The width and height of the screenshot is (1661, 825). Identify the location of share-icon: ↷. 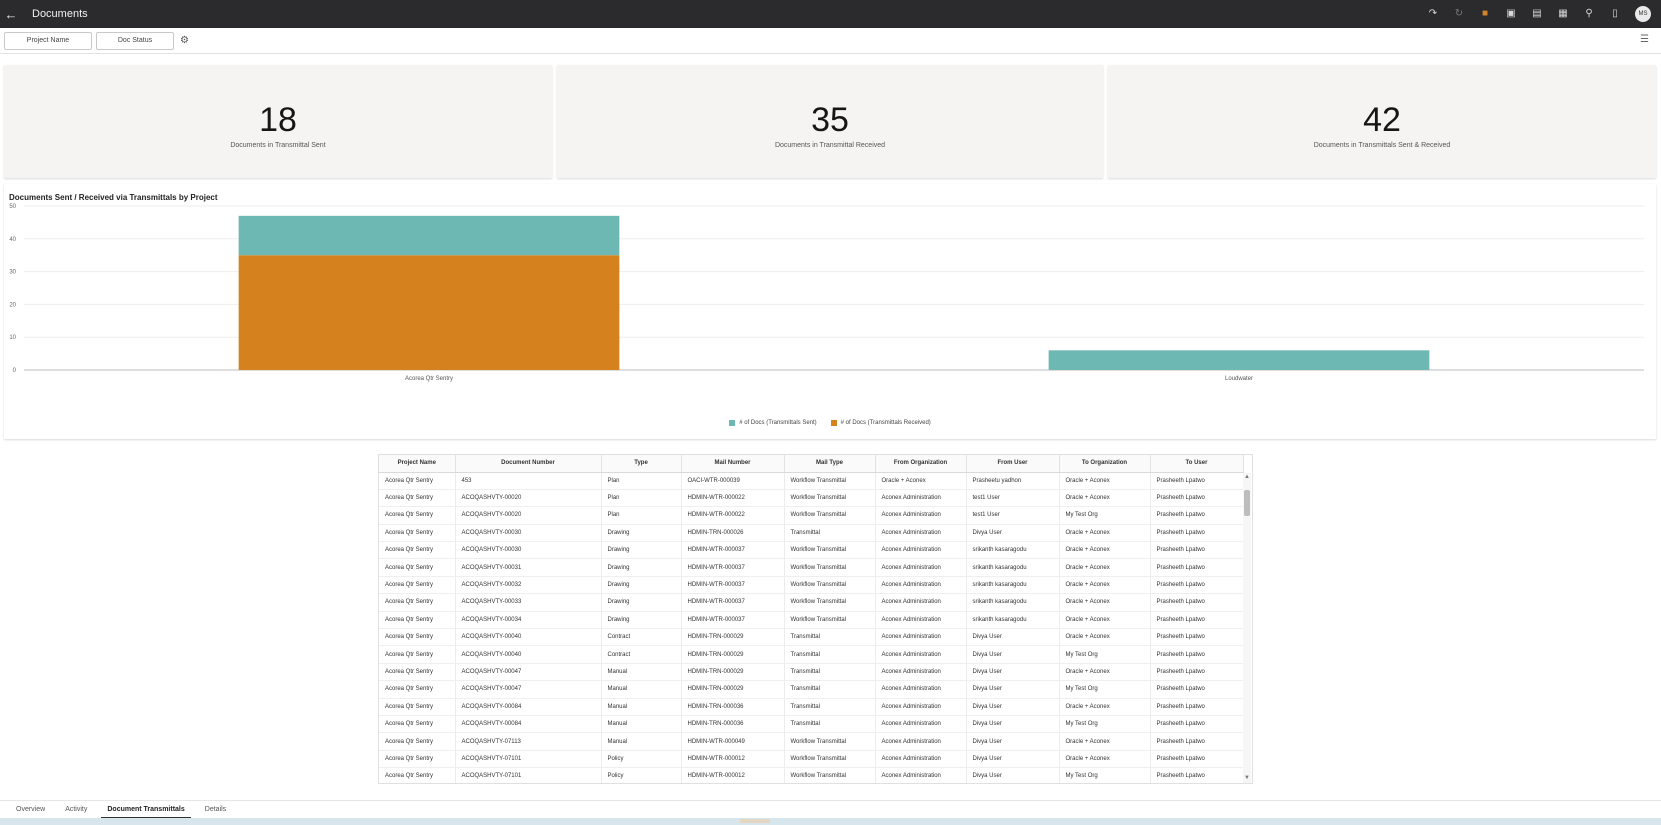
(1433, 14).